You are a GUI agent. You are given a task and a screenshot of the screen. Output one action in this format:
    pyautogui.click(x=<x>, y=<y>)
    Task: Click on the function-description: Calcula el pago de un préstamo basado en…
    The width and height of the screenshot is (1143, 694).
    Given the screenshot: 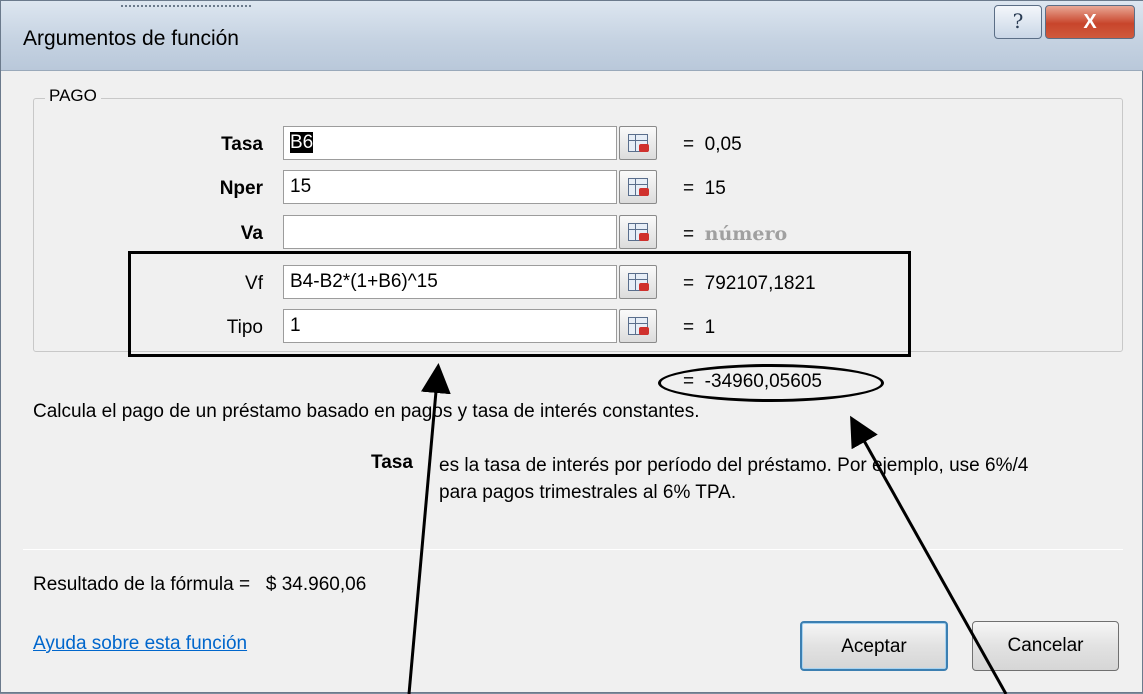 What is the action you would take?
    pyautogui.click(x=366, y=411)
    